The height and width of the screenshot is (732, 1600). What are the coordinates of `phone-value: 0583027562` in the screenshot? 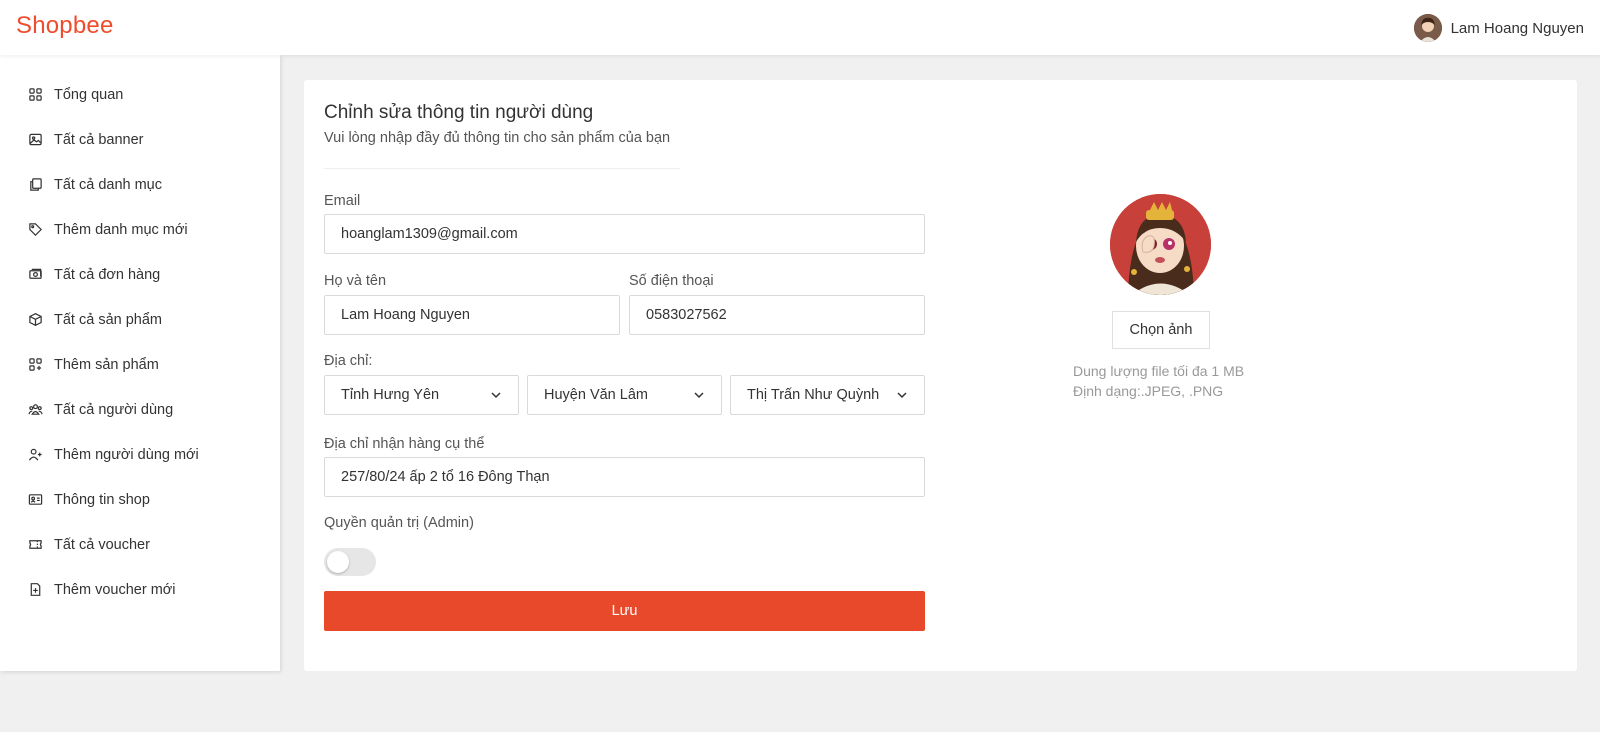 It's located at (686, 315).